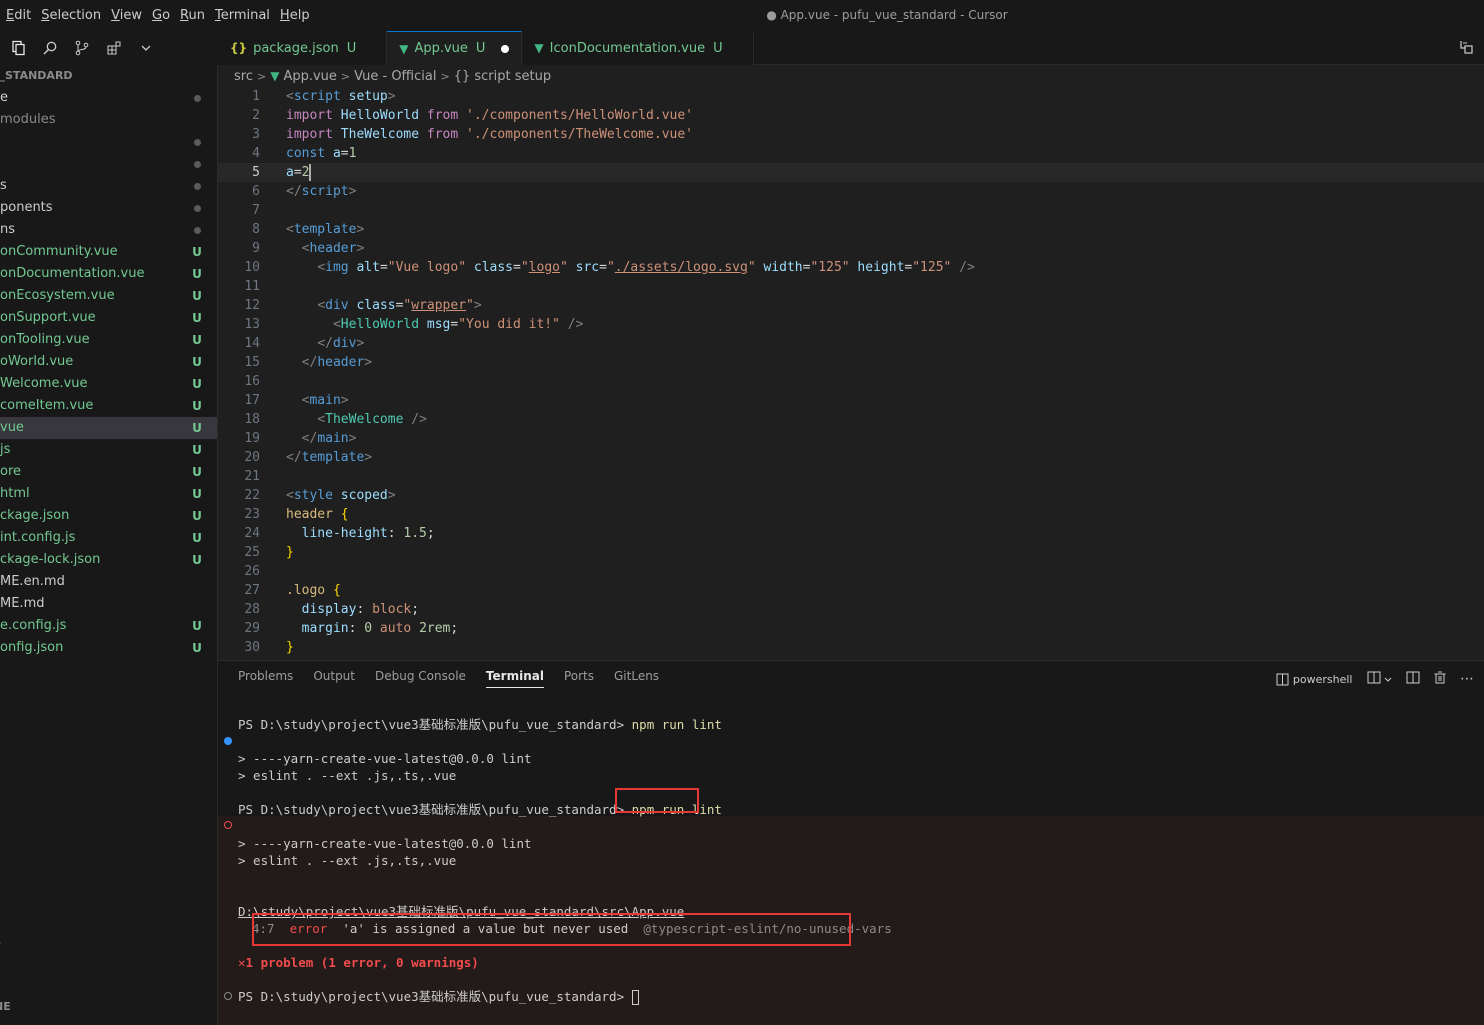 This screenshot has height=1025, width=1484. What do you see at coordinates (851, 552) in the screenshot?
I see `code-line: 25}` at bounding box center [851, 552].